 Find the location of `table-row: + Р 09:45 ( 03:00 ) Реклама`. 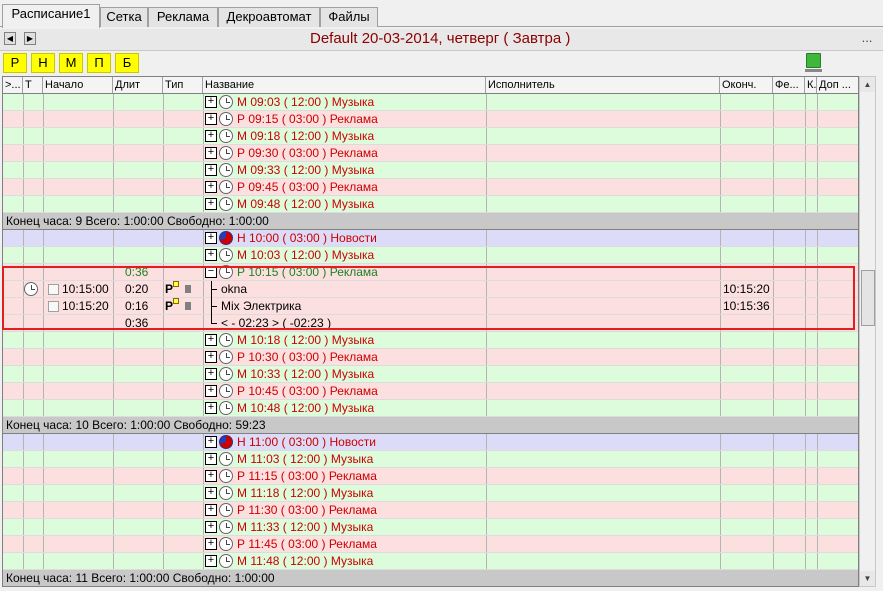

table-row: + Р 09:45 ( 03:00 ) Реклама is located at coordinates (430, 187).